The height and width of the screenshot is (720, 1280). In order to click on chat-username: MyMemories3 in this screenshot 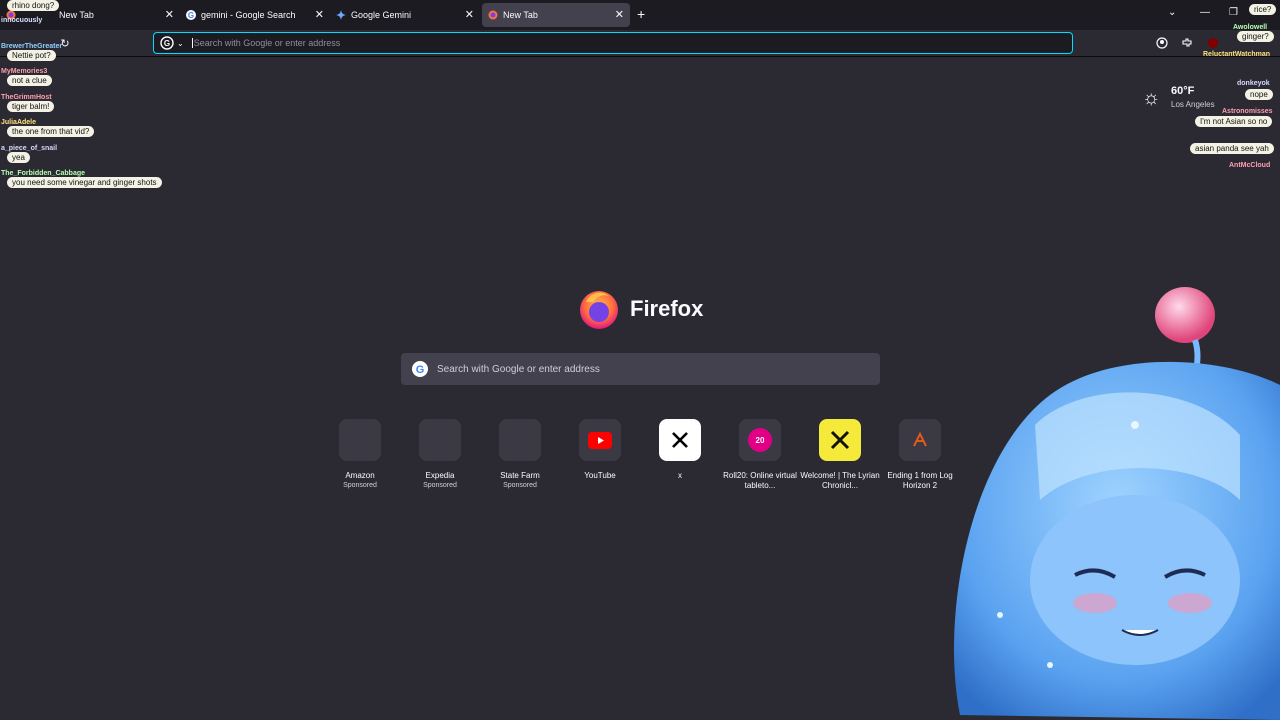, I will do `click(24, 71)`.